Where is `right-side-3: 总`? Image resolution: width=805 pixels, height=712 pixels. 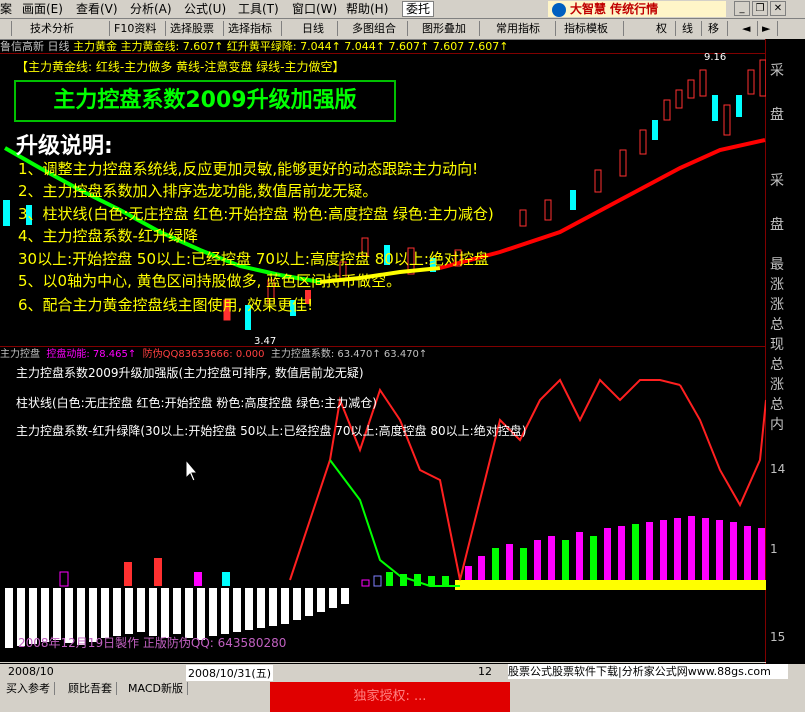 right-side-3: 总 is located at coordinates (777, 325).